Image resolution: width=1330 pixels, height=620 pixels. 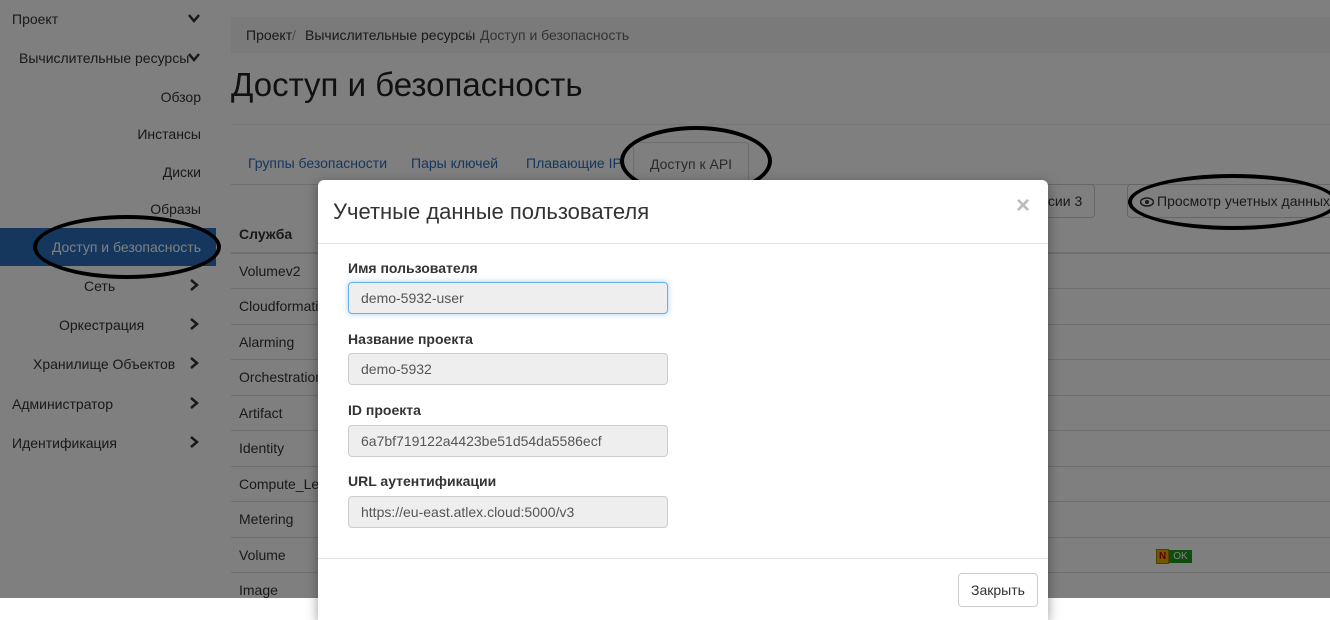 I want to click on close-button-label: Закрыть, so click(x=998, y=590).